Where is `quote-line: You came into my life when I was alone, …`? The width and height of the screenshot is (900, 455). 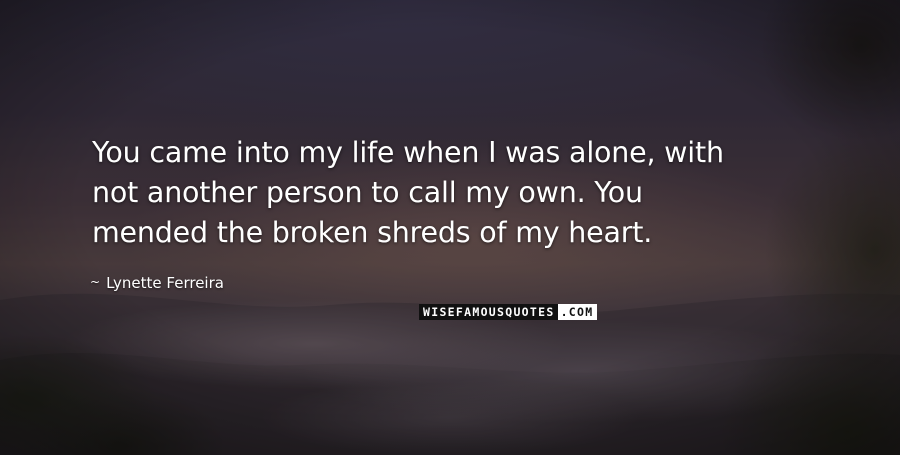 quote-line: You came into my life when I was alone, … is located at coordinates (408, 152).